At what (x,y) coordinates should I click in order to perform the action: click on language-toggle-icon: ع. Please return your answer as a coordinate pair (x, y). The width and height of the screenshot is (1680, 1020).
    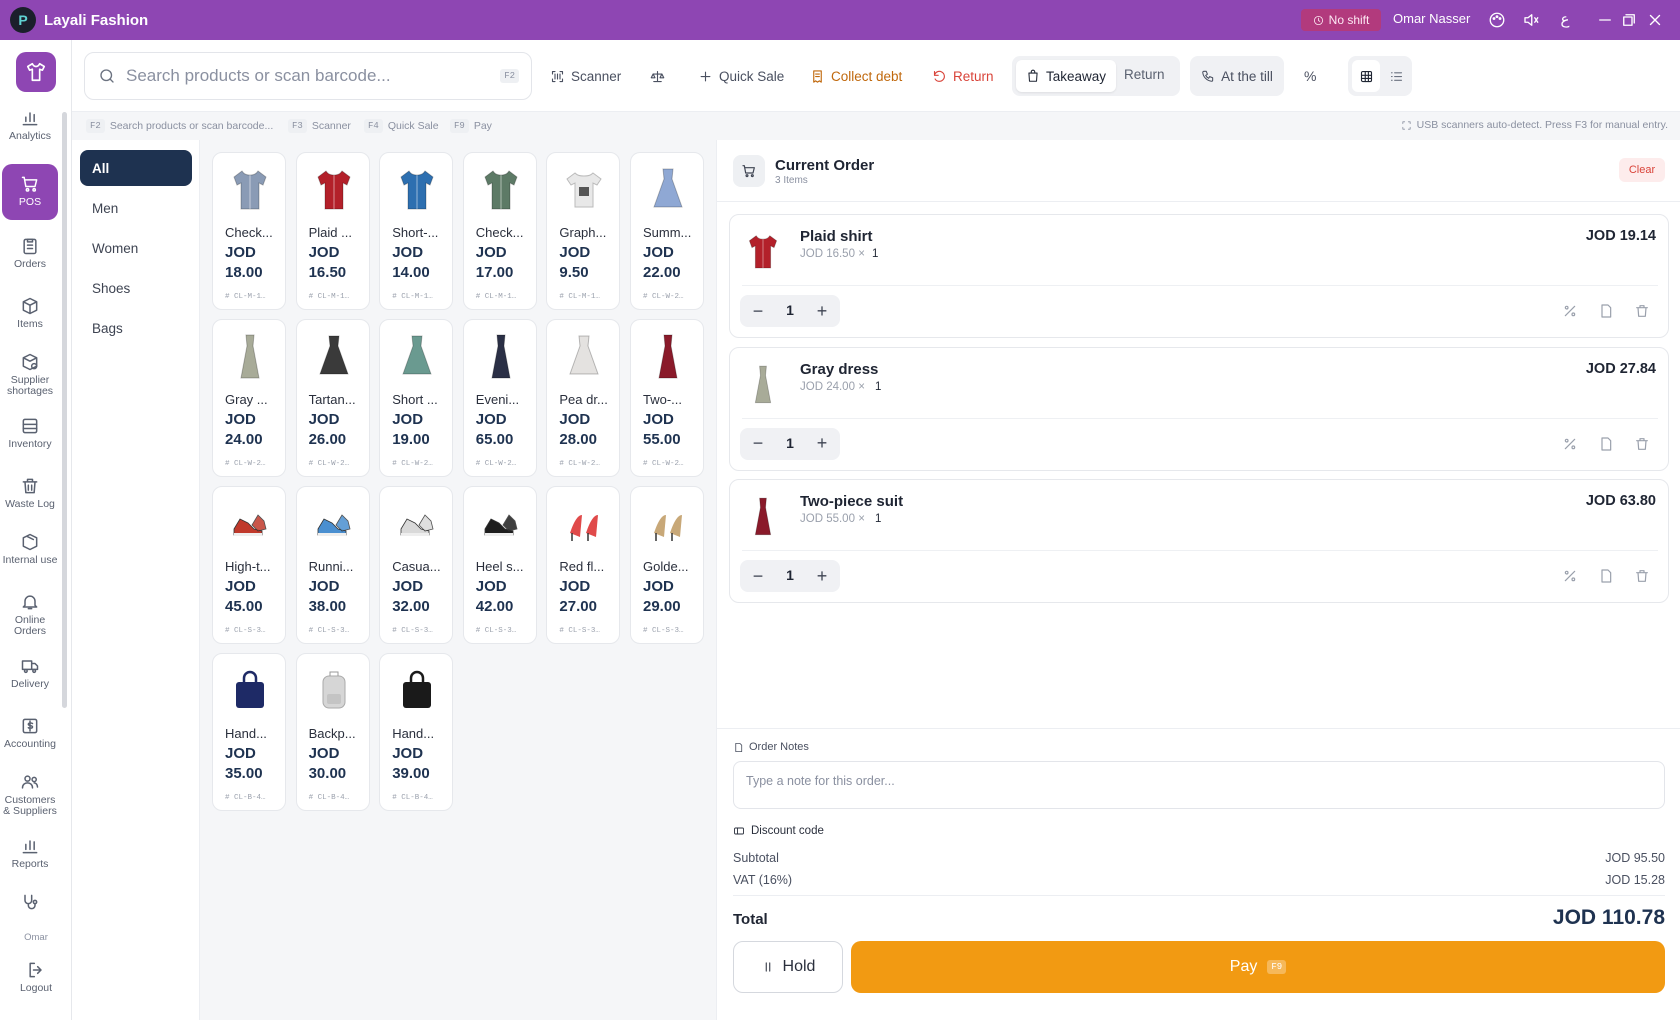
    Looking at the image, I should click on (1565, 20).